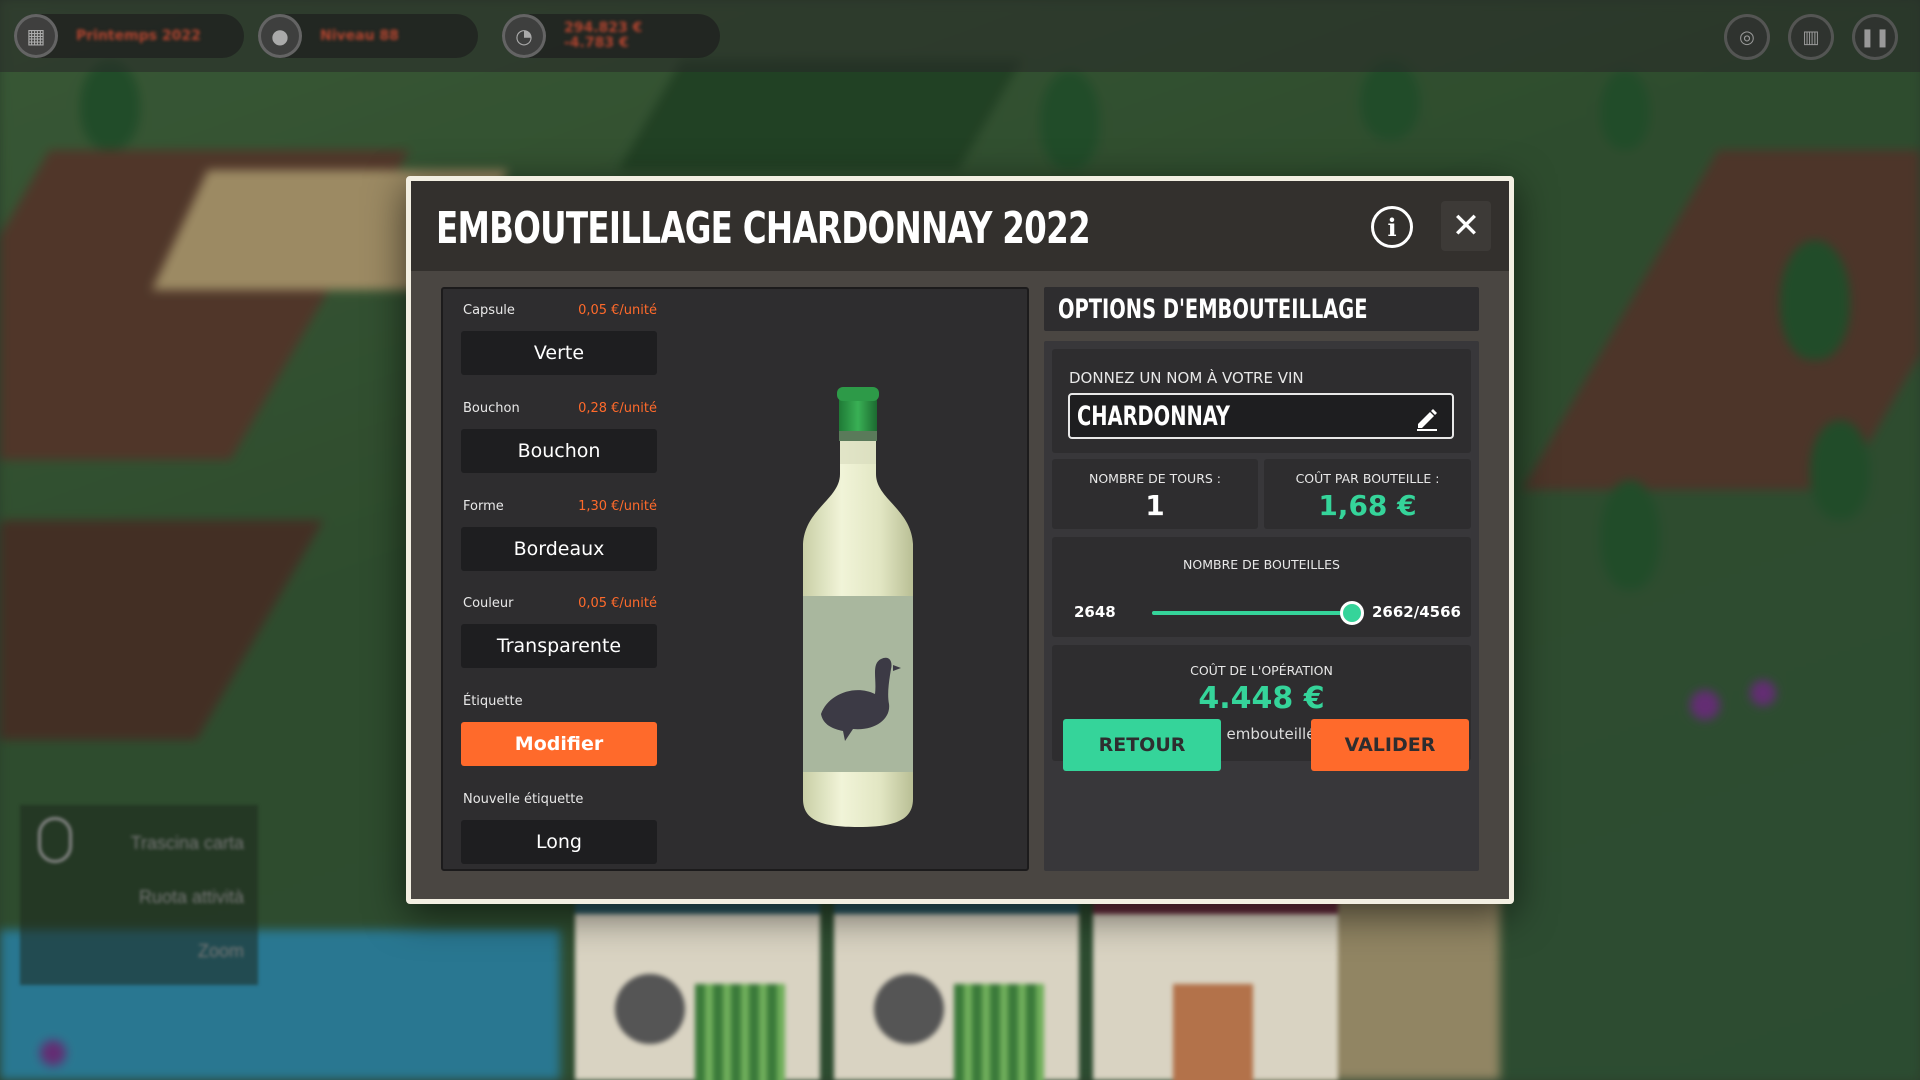  I want to click on slider-fill, so click(1252, 613).